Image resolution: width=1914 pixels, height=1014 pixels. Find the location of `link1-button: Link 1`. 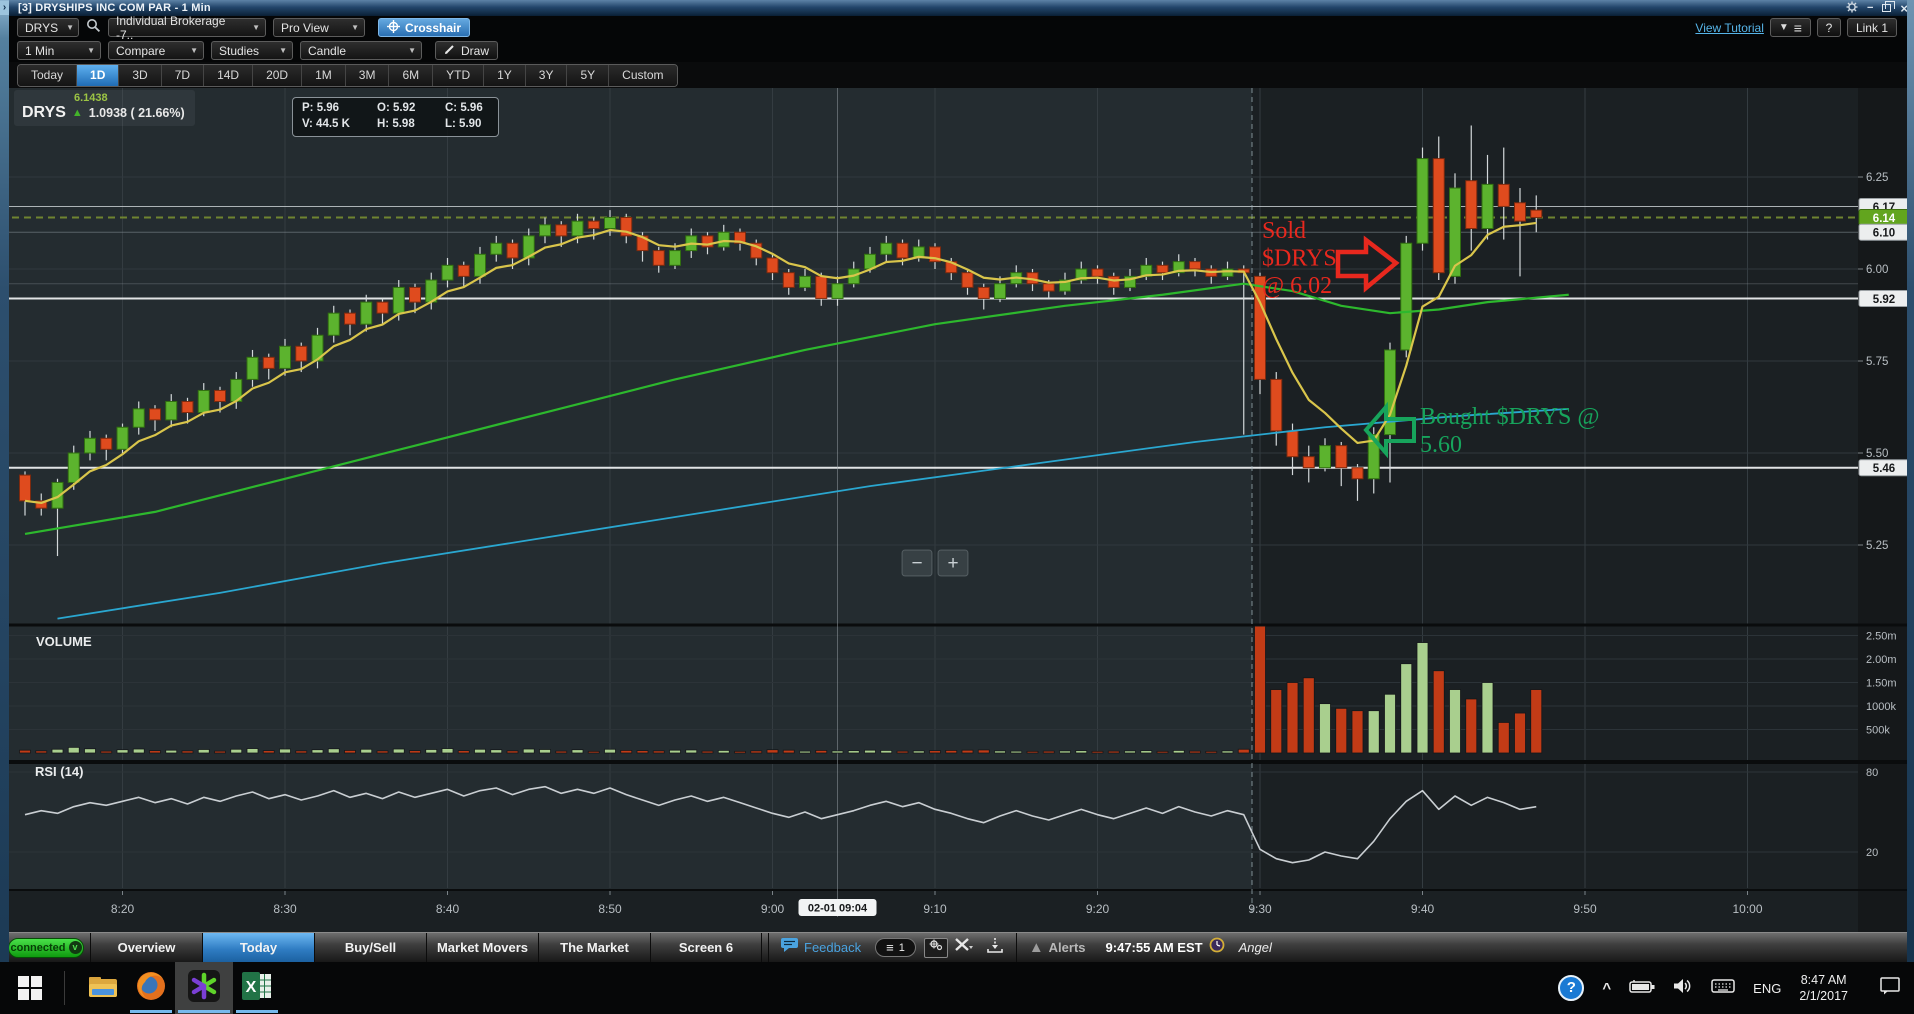

link1-button: Link 1 is located at coordinates (1871, 27).